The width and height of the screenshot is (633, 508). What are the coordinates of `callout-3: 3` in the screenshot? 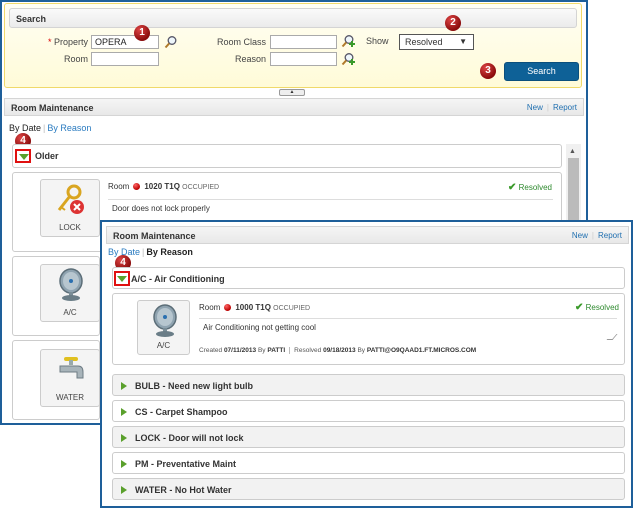 It's located at (488, 71).